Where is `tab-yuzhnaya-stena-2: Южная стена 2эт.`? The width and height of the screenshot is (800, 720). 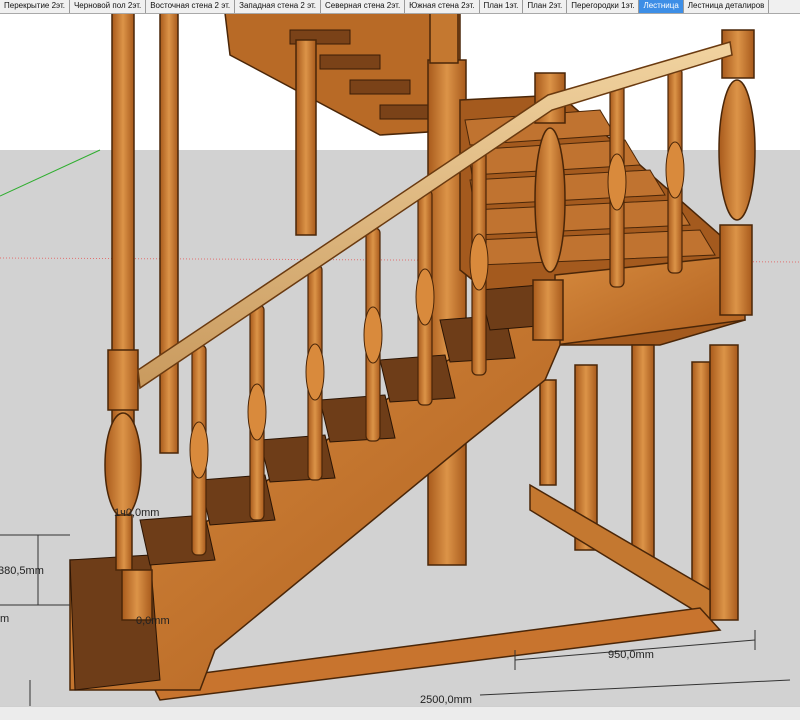 tab-yuzhnaya-stena-2: Южная стена 2эт. is located at coordinates (442, 6).